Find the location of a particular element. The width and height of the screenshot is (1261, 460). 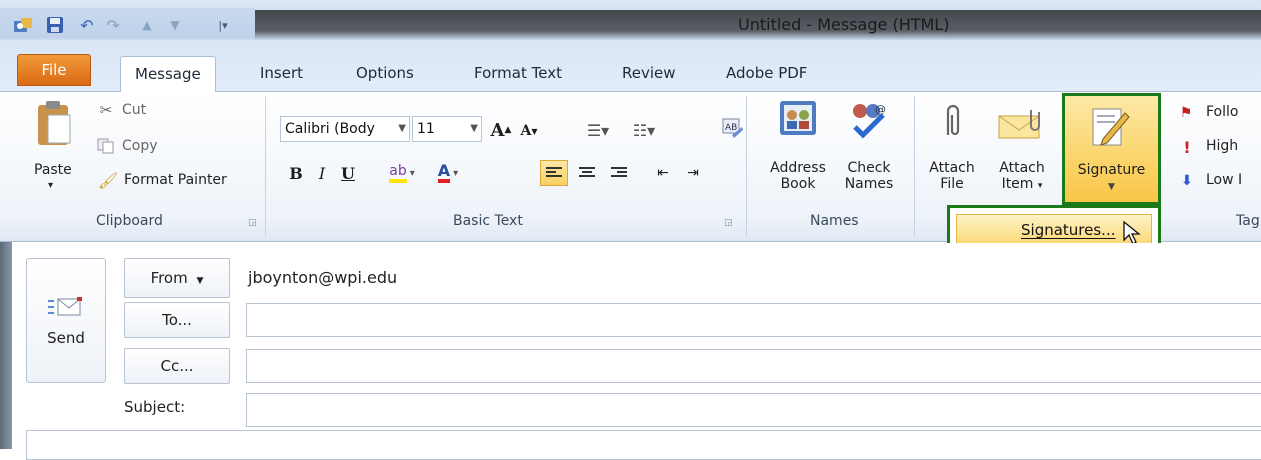

tab-file: File is located at coordinates (54, 70).